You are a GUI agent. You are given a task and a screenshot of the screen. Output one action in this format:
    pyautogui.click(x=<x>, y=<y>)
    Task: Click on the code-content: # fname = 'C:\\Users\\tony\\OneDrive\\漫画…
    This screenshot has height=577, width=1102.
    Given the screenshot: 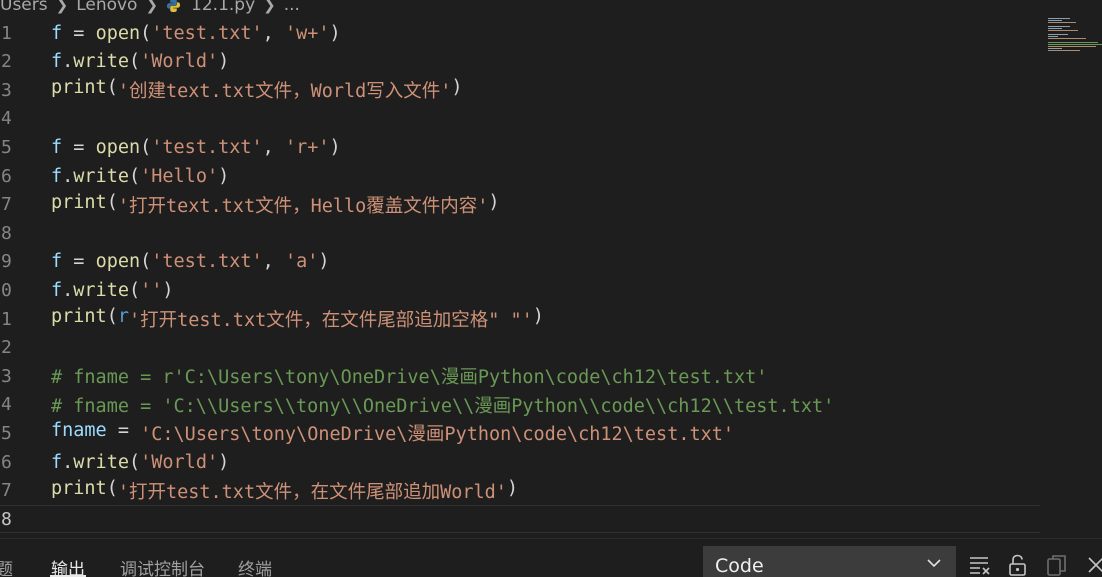 What is the action you would take?
    pyautogui.click(x=442, y=405)
    